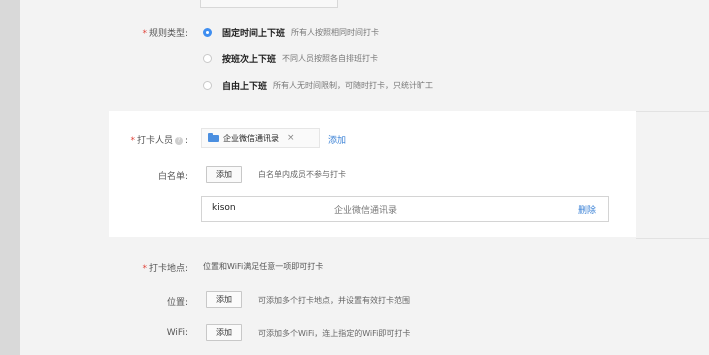 The image size is (709, 355). Describe the element at coordinates (178, 140) in the screenshot. I see `info-icon: ?` at that location.